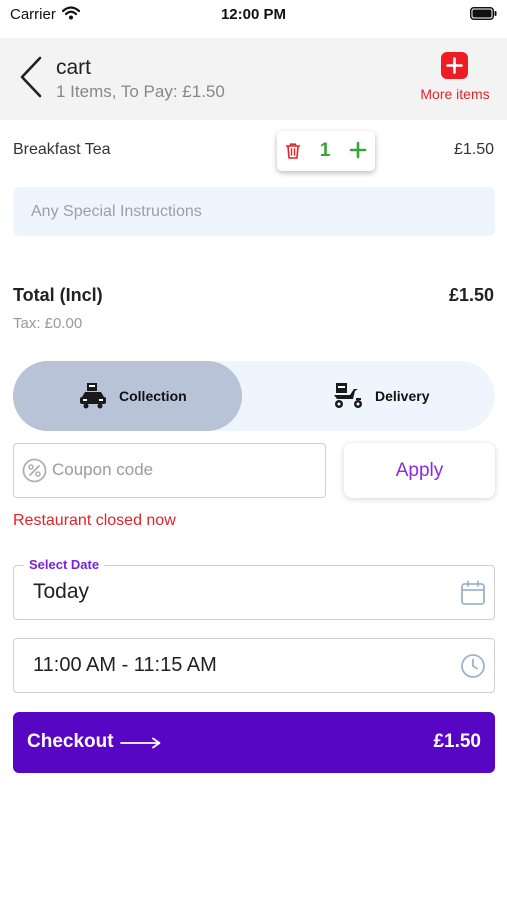 The width and height of the screenshot is (507, 900). Describe the element at coordinates (182, 470) in the screenshot. I see `coupon-input` at that location.